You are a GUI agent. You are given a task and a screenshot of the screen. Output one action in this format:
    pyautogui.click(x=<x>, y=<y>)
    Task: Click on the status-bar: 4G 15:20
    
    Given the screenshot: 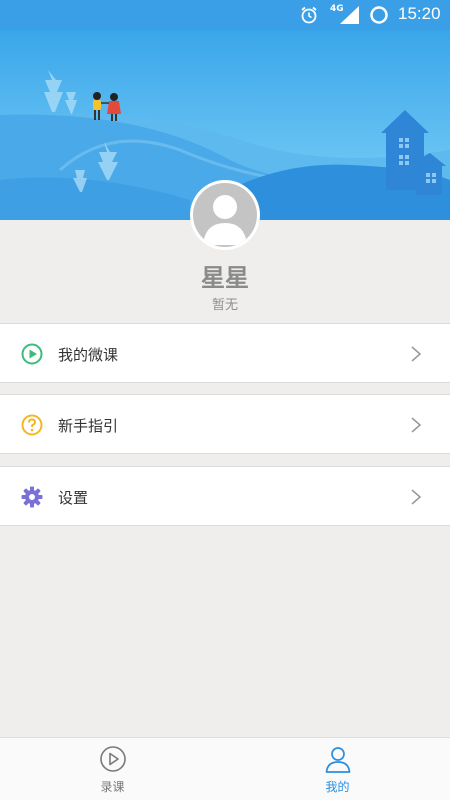 What is the action you would take?
    pyautogui.click(x=225, y=15)
    